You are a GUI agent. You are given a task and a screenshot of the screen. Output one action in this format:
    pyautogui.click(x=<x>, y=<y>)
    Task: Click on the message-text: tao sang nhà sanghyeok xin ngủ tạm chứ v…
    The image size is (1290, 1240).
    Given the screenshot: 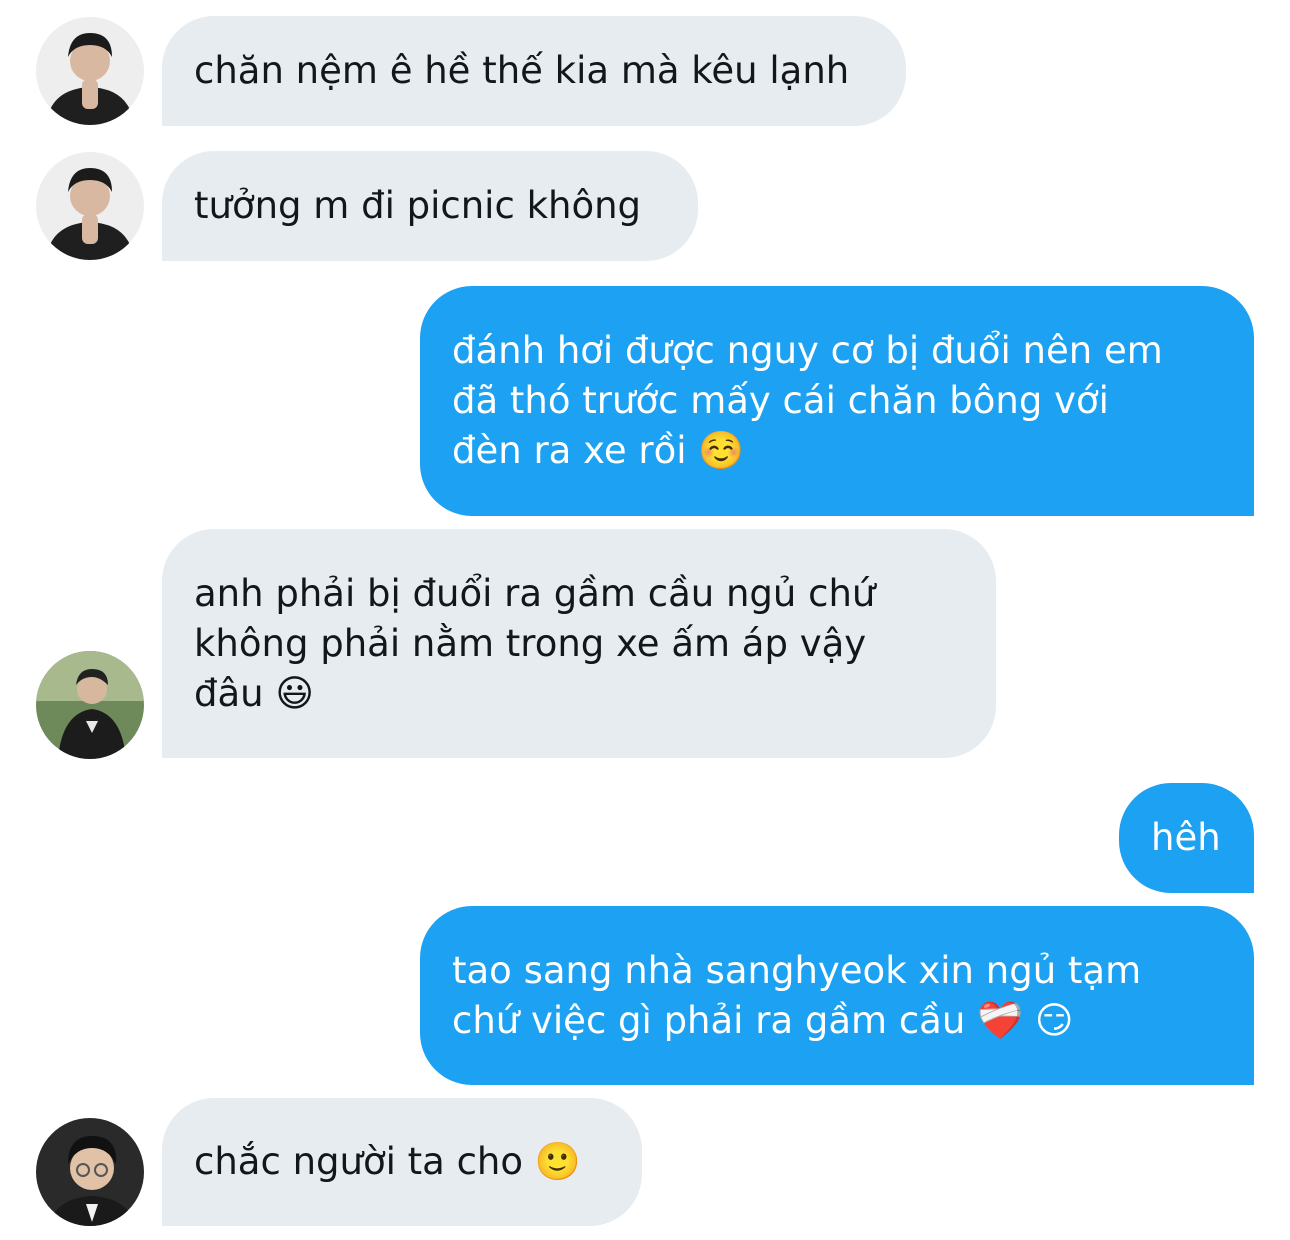 What is the action you would take?
    pyautogui.click(x=797, y=995)
    